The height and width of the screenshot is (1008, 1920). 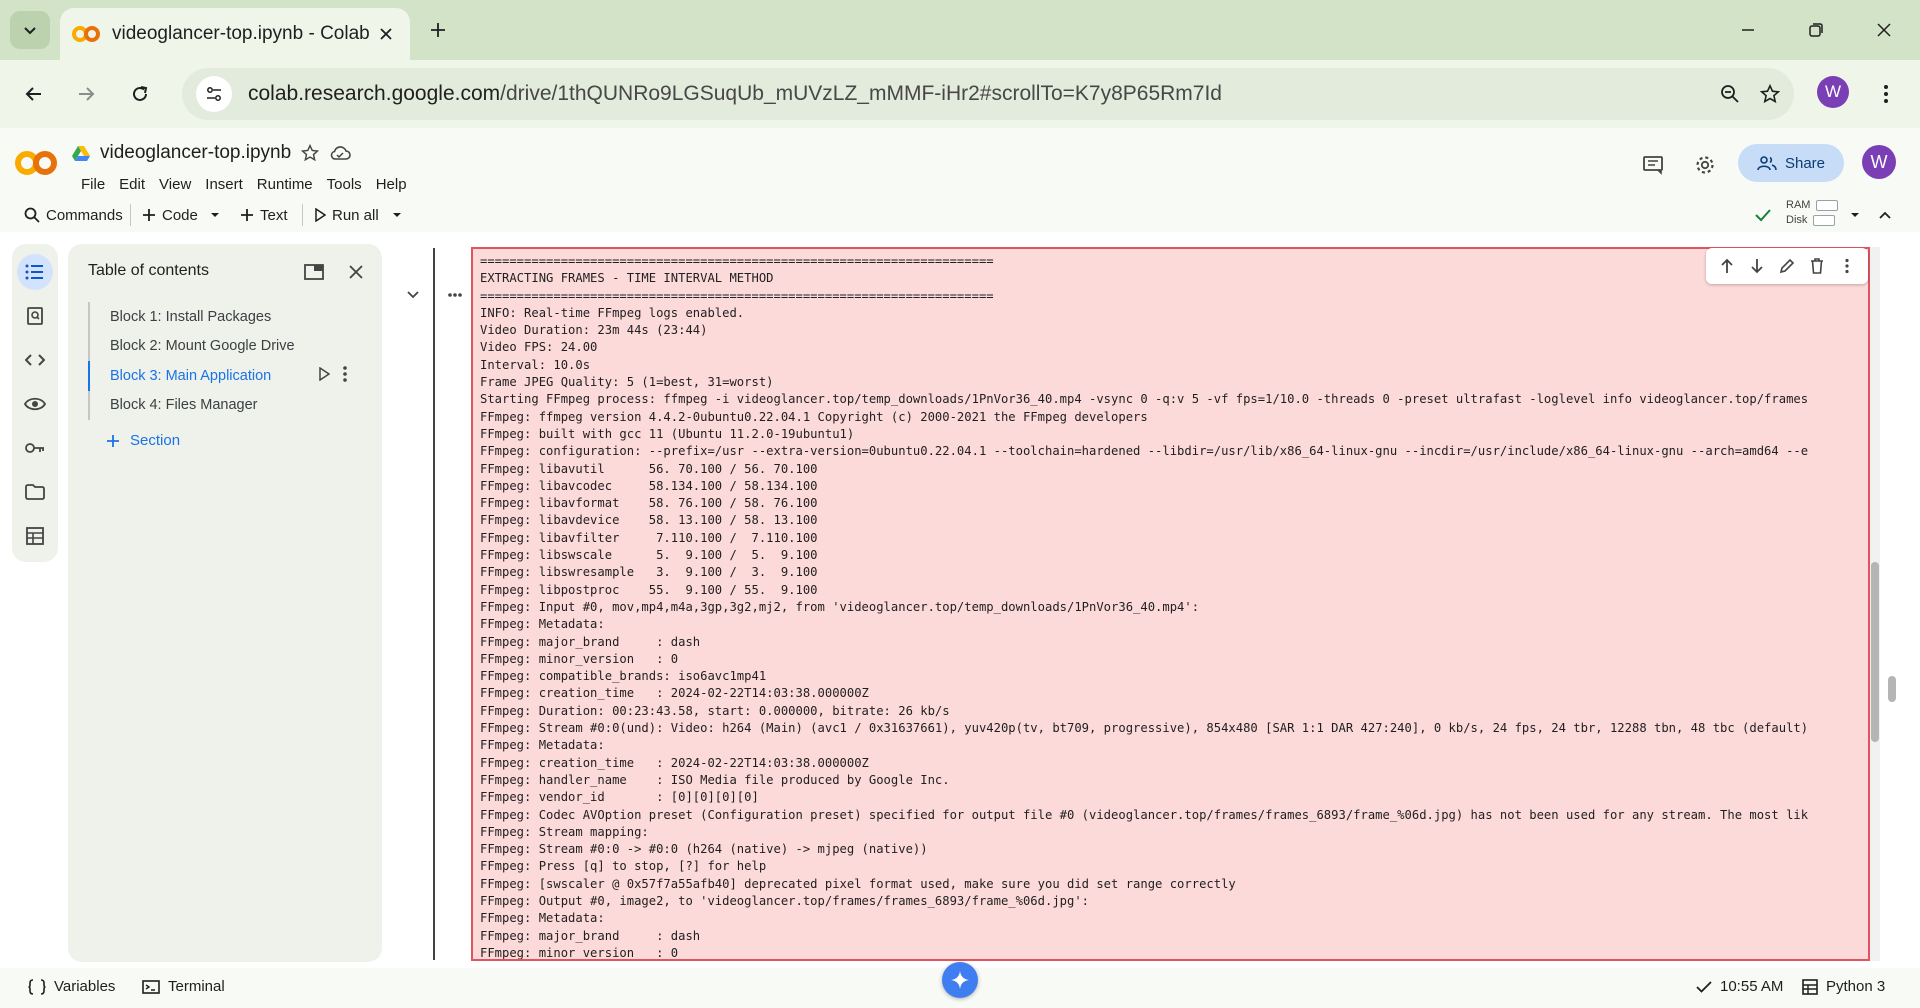 What do you see at coordinates (1817, 266) in the screenshot?
I see `delete-trash-icon` at bounding box center [1817, 266].